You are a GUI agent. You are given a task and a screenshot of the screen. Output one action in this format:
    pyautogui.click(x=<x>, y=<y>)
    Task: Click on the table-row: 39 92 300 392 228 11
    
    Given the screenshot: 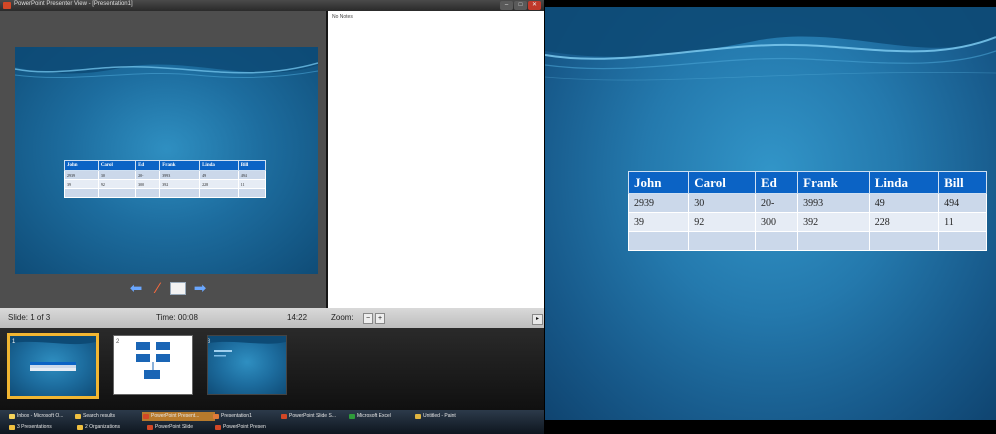 What is the action you would take?
    pyautogui.click(x=807, y=222)
    